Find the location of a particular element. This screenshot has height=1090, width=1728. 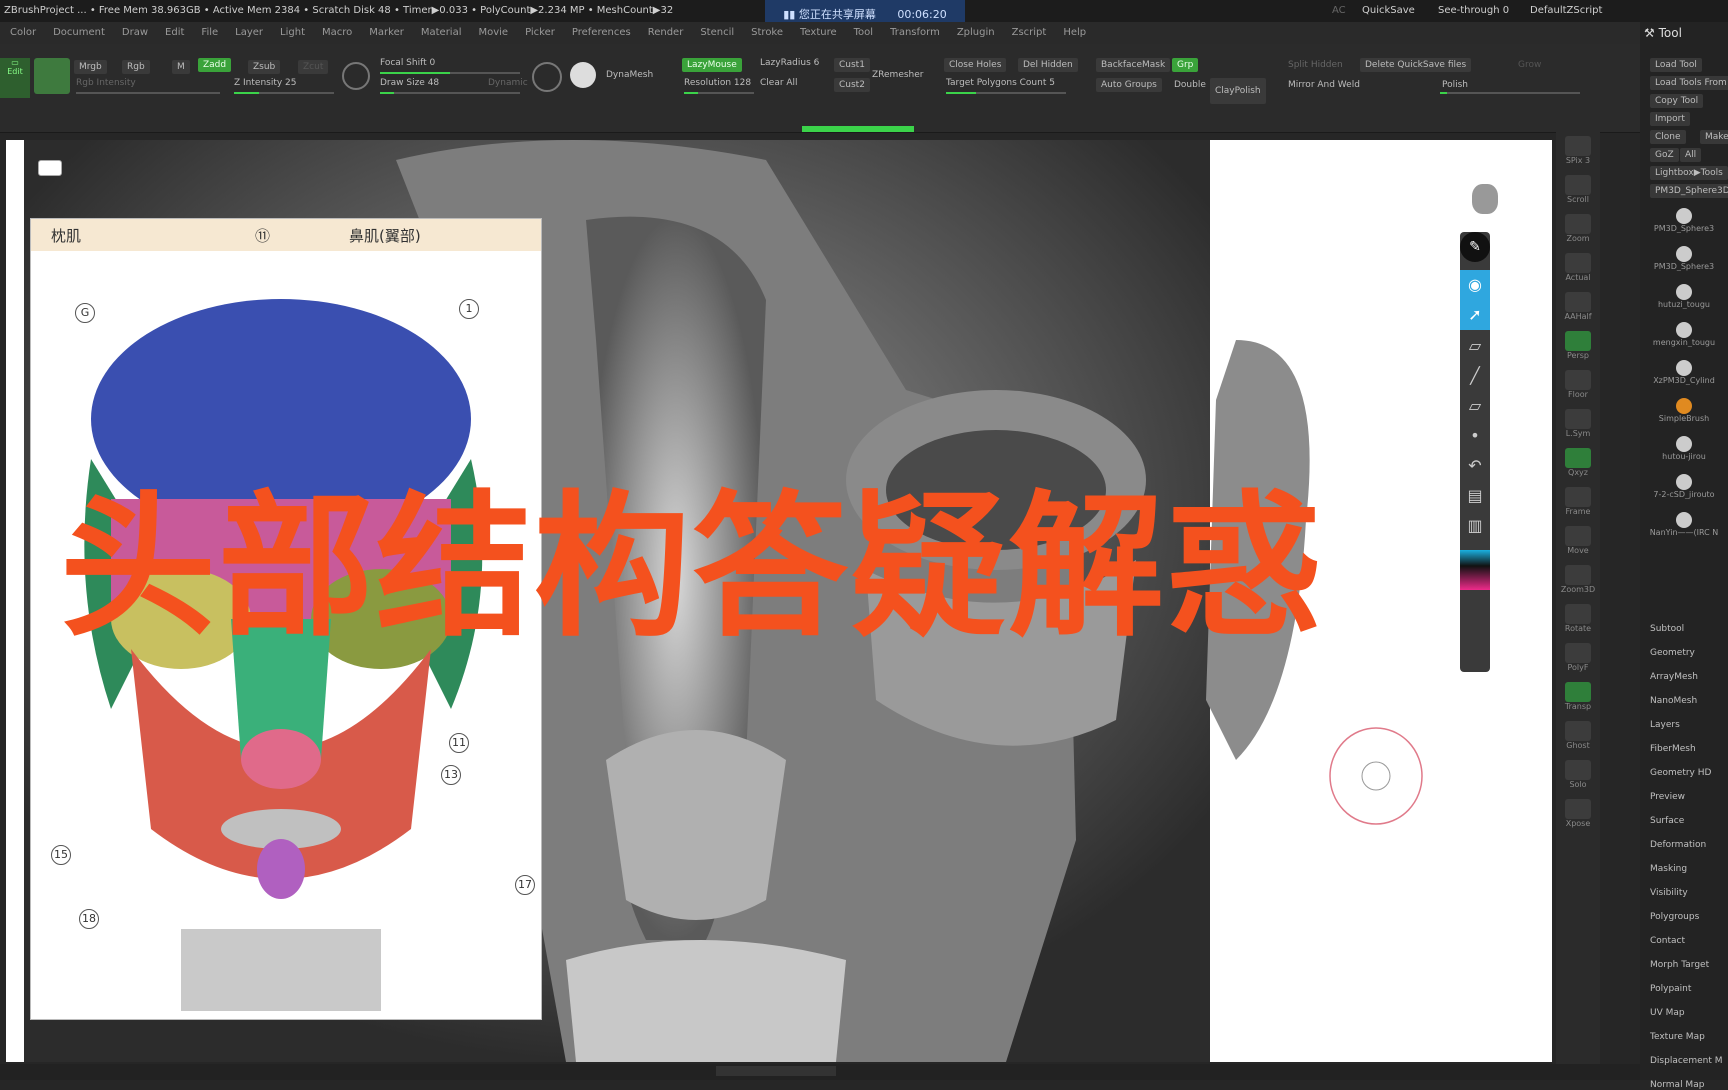

draw-size-track is located at coordinates (450, 93).